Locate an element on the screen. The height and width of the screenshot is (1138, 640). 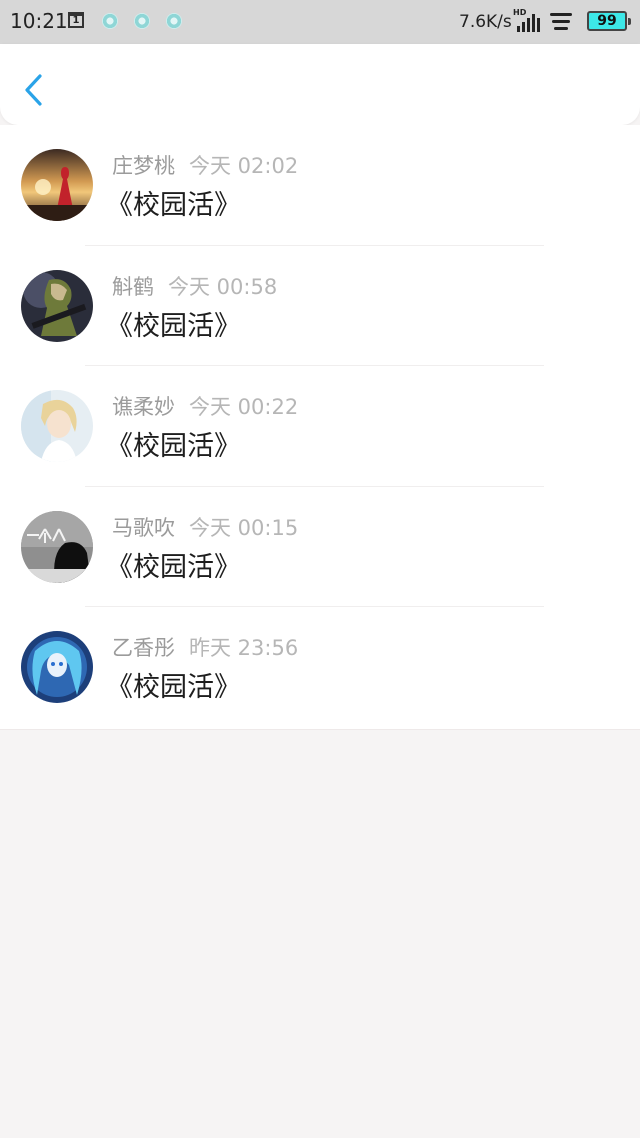
sender-name: 庄梦桃 is located at coordinates (143, 166).